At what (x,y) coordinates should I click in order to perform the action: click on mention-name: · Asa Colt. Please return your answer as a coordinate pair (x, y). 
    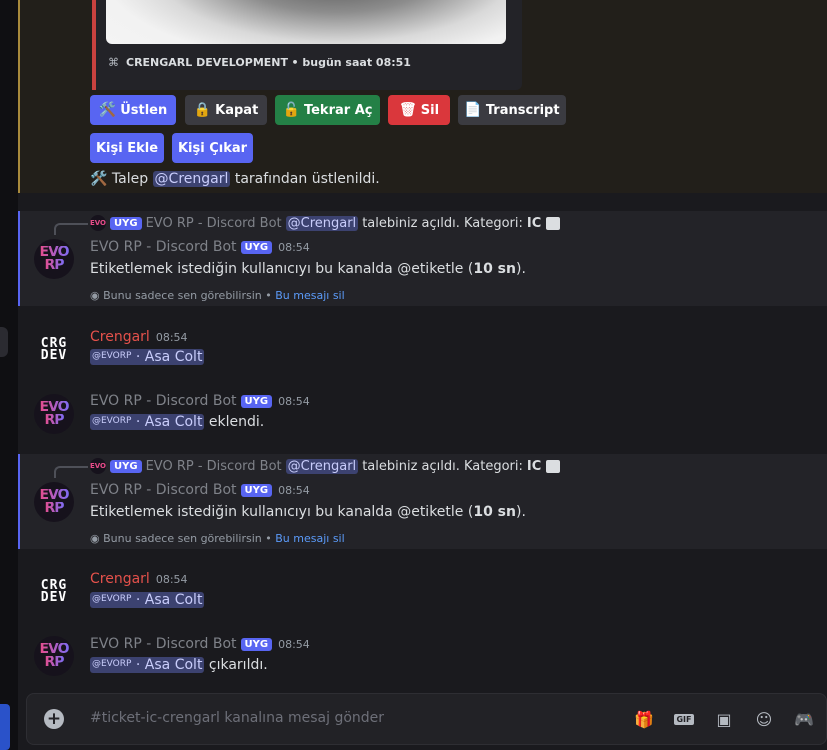
    Looking at the image, I should click on (169, 422).